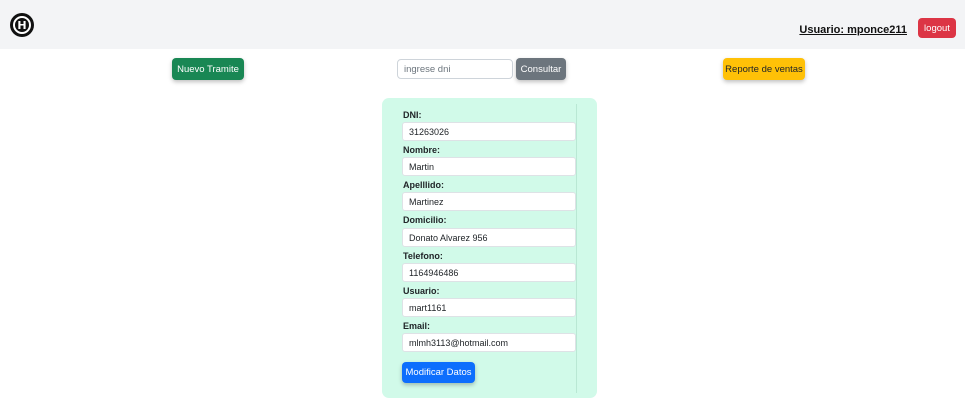  I want to click on logo-icon: H, so click(22, 25).